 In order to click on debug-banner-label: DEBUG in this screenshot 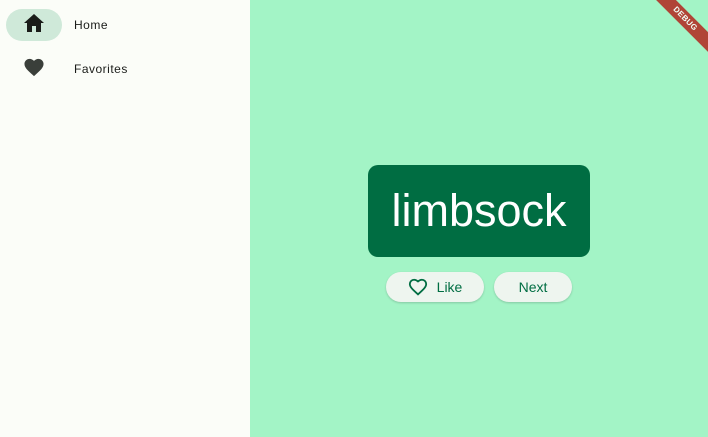, I will do `click(678, 28)`.